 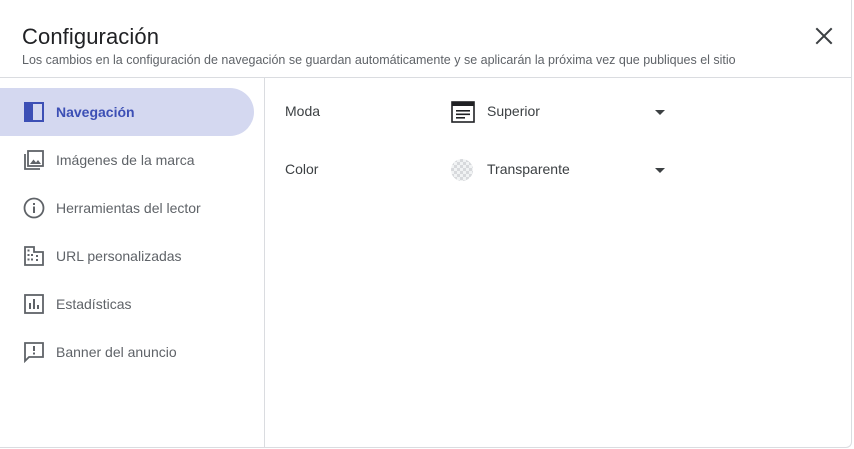 What do you see at coordinates (34, 112) in the screenshot?
I see `navigation-layout-icon` at bounding box center [34, 112].